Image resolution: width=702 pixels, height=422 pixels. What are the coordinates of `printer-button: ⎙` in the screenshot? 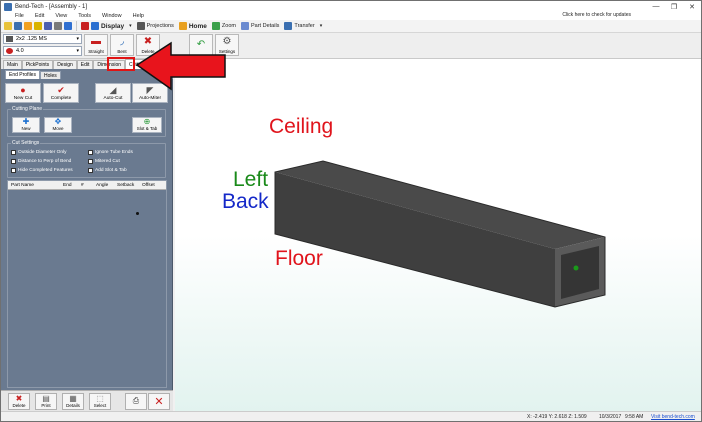 It's located at (136, 401).